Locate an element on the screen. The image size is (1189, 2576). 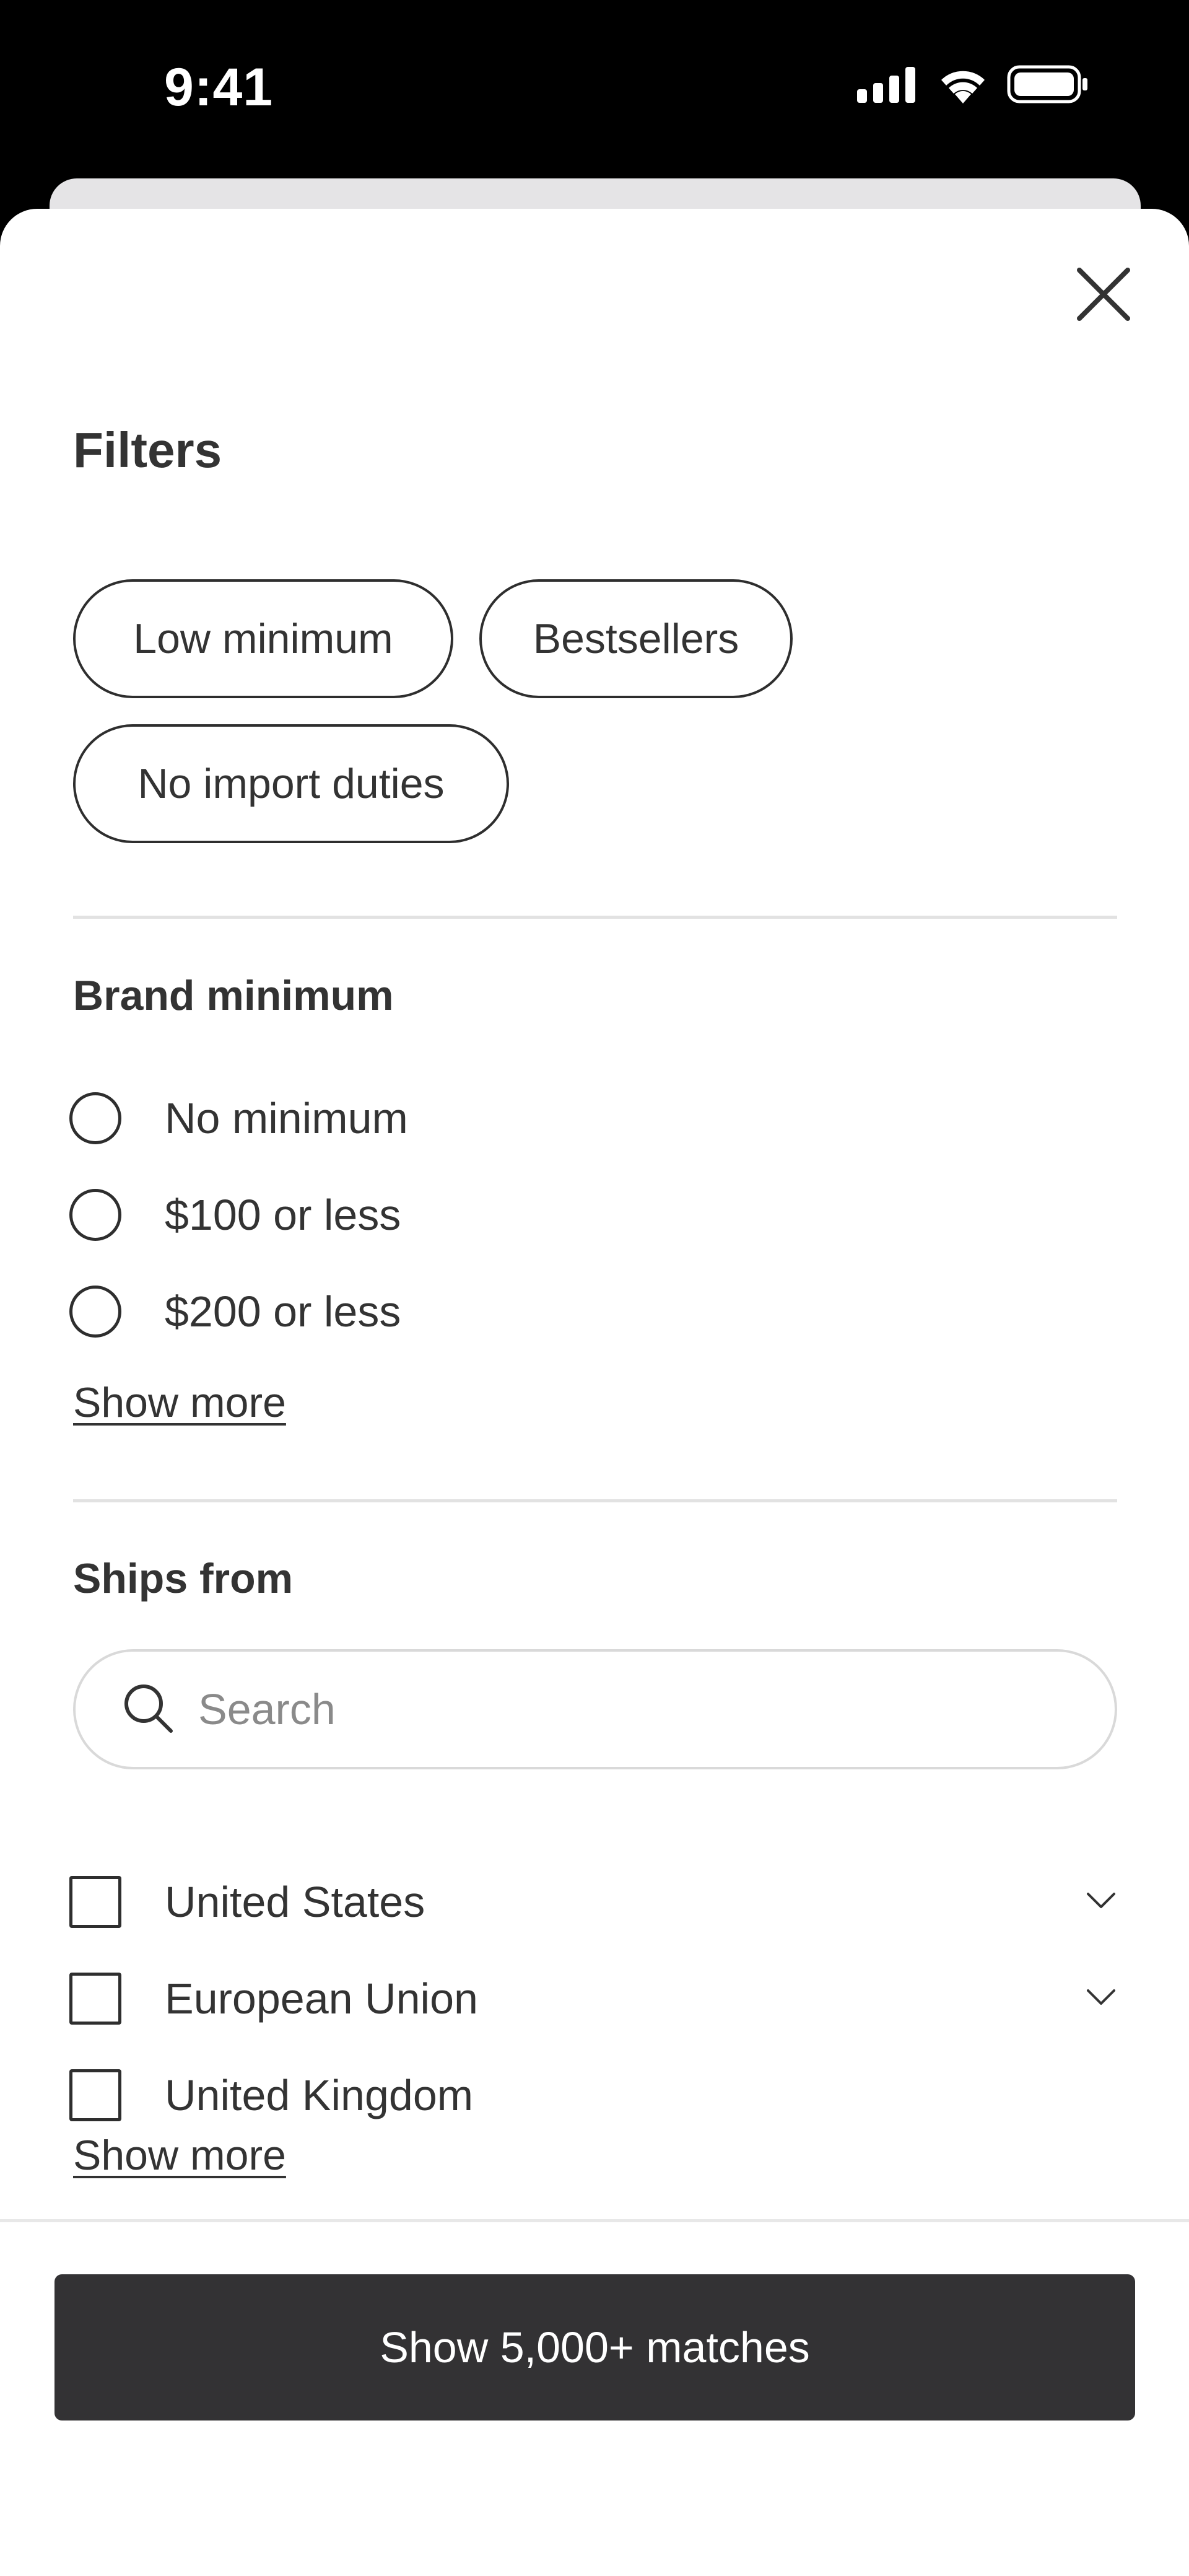
chip-bestsellers: Bestsellers is located at coordinates (636, 638).